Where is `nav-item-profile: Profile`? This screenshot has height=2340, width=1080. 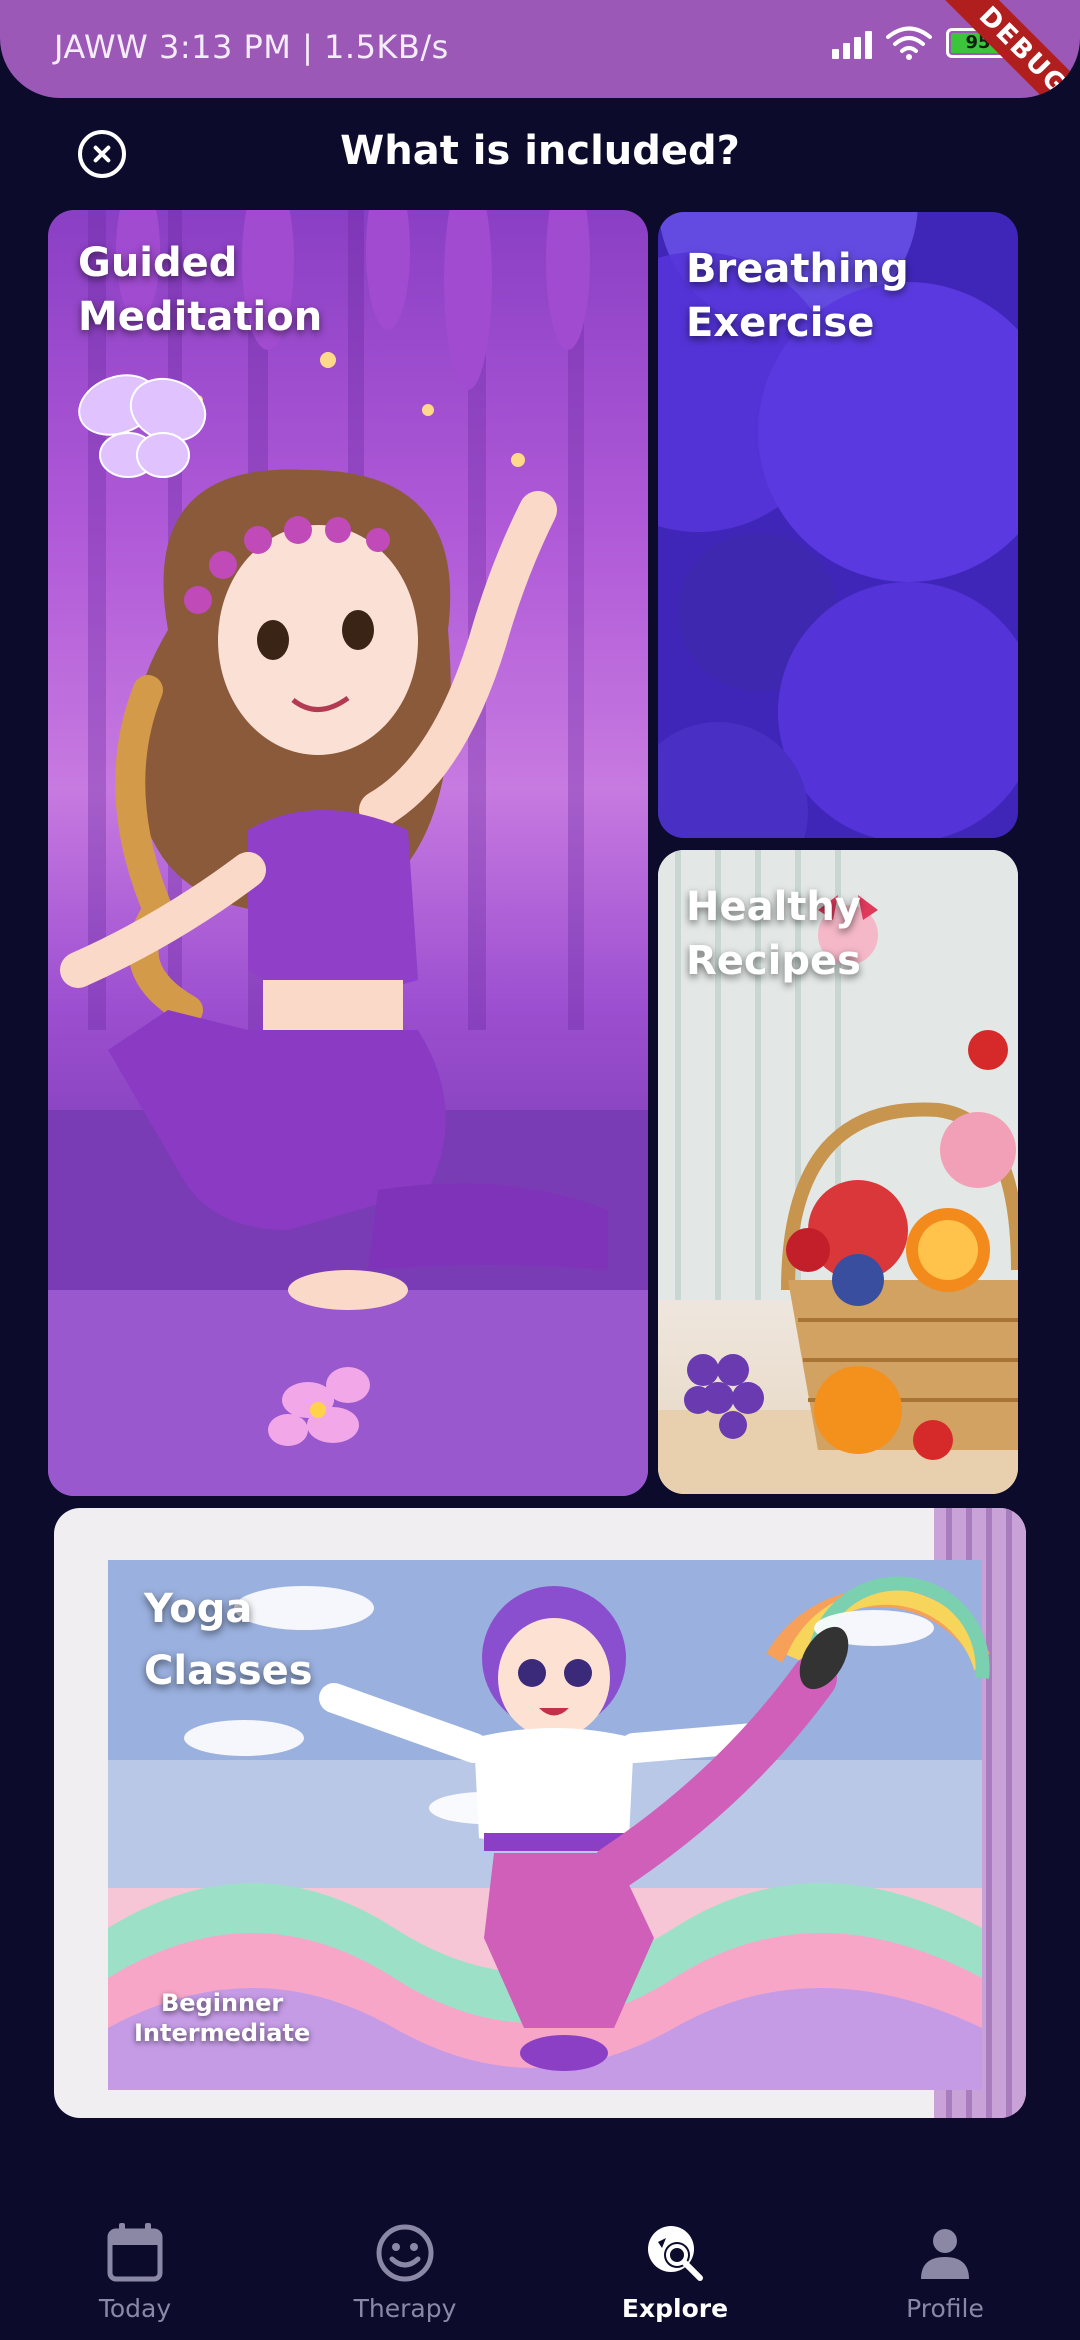 nav-item-profile: Profile is located at coordinates (945, 2270).